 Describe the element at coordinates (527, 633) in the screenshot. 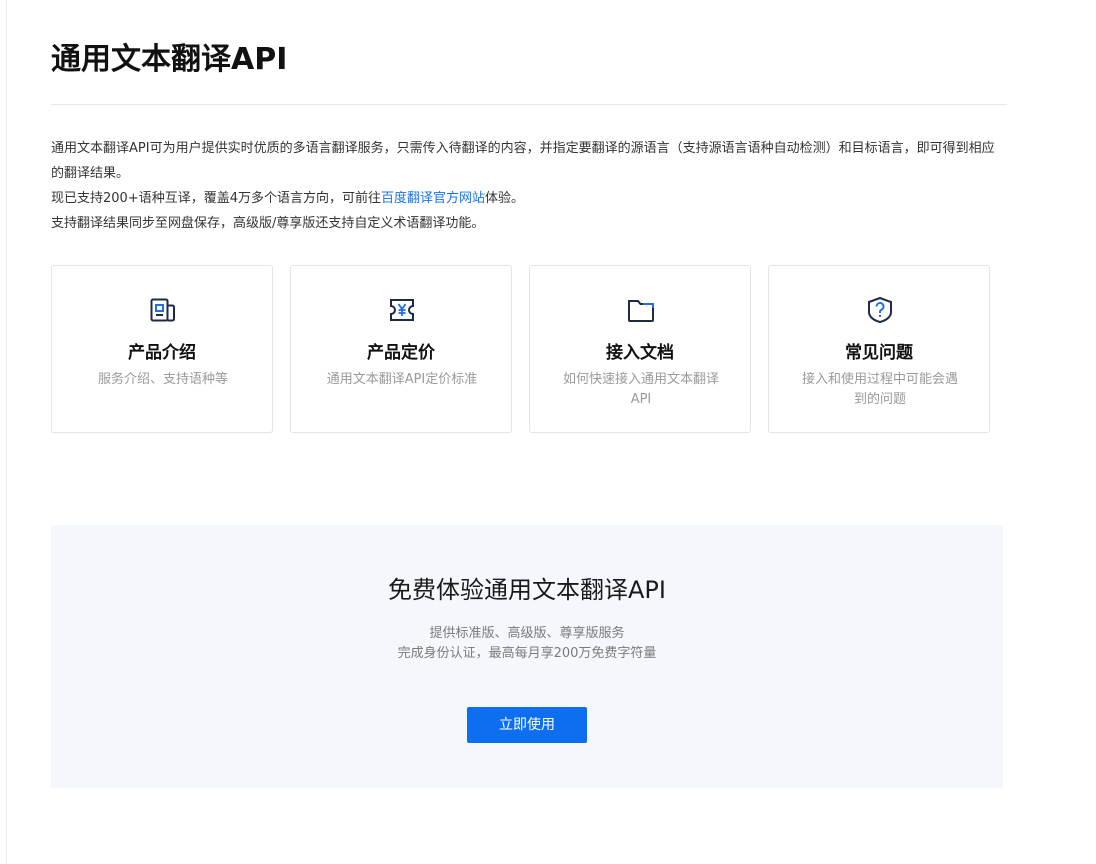

I see `cta-subtitle-line-1: 提供标准版、高级版、尊享版服务` at that location.